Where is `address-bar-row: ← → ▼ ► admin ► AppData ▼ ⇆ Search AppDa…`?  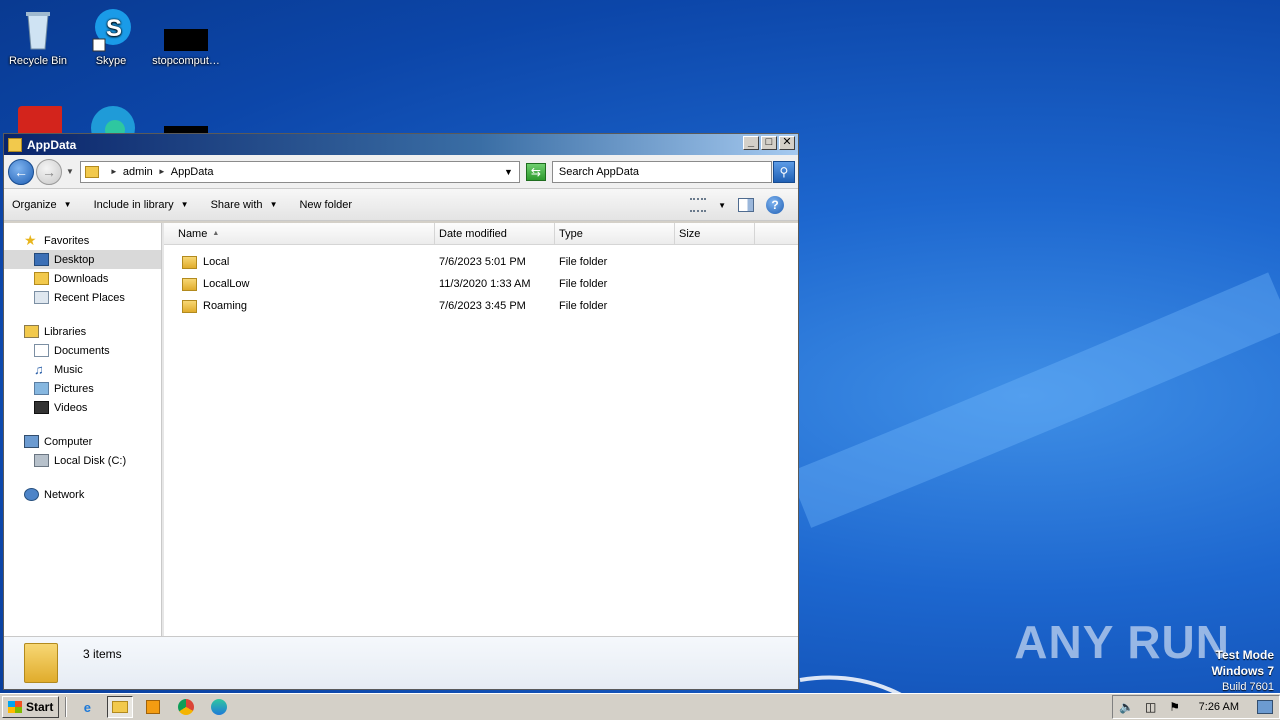
address-bar-row: ← → ▼ ► admin ► AppData ▼ ⇆ Search AppDa… is located at coordinates (401, 172).